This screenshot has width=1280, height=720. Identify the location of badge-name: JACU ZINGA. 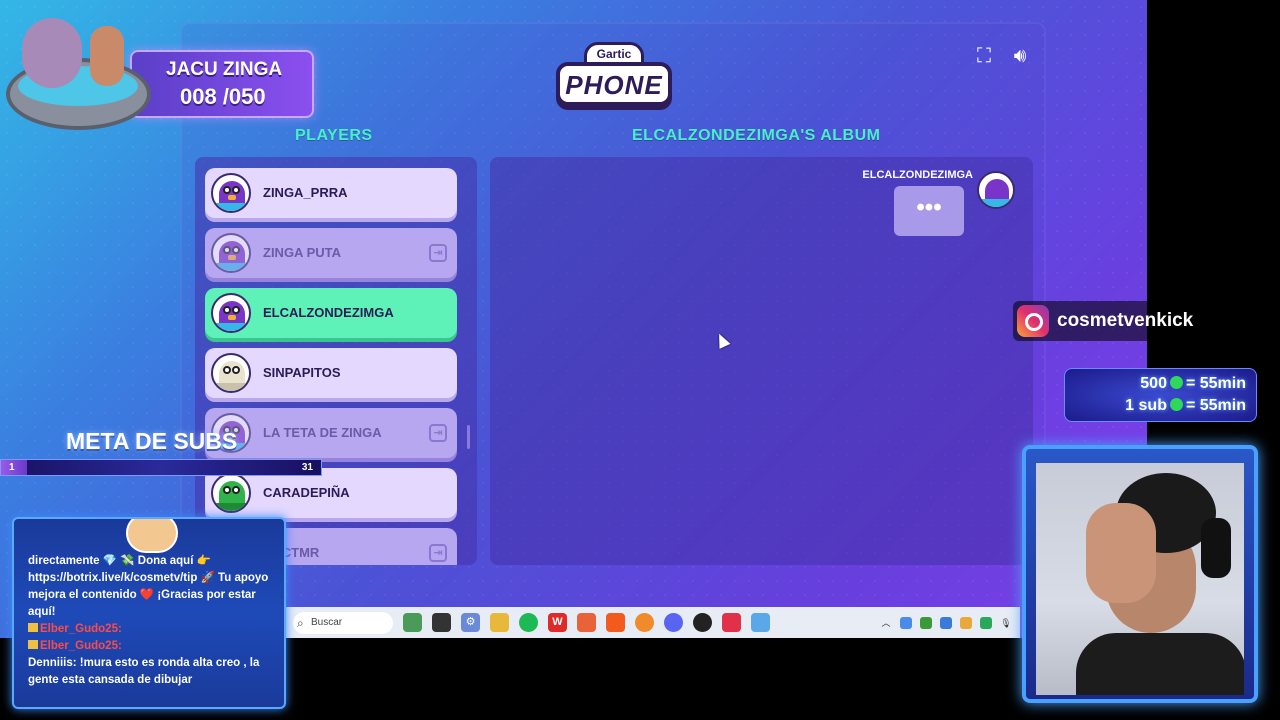
(224, 69).